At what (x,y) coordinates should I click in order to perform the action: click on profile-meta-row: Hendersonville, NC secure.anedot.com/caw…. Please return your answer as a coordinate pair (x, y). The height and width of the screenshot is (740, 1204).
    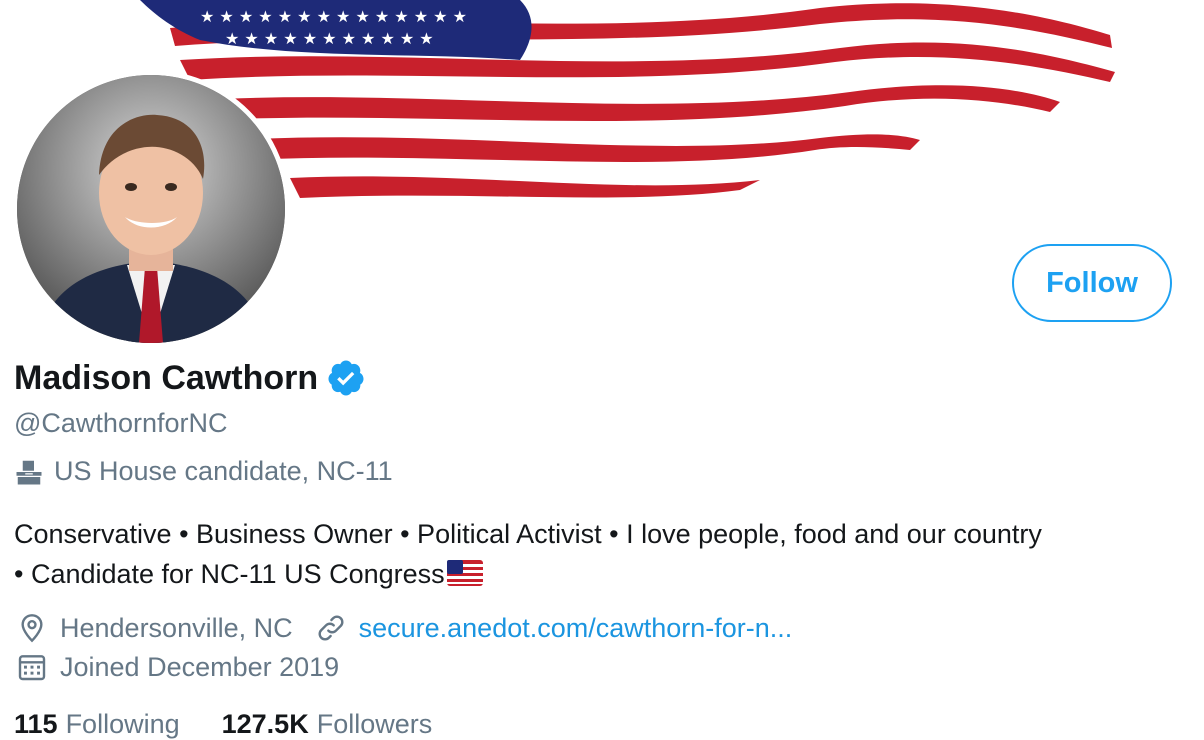
    Looking at the image, I should click on (404, 628).